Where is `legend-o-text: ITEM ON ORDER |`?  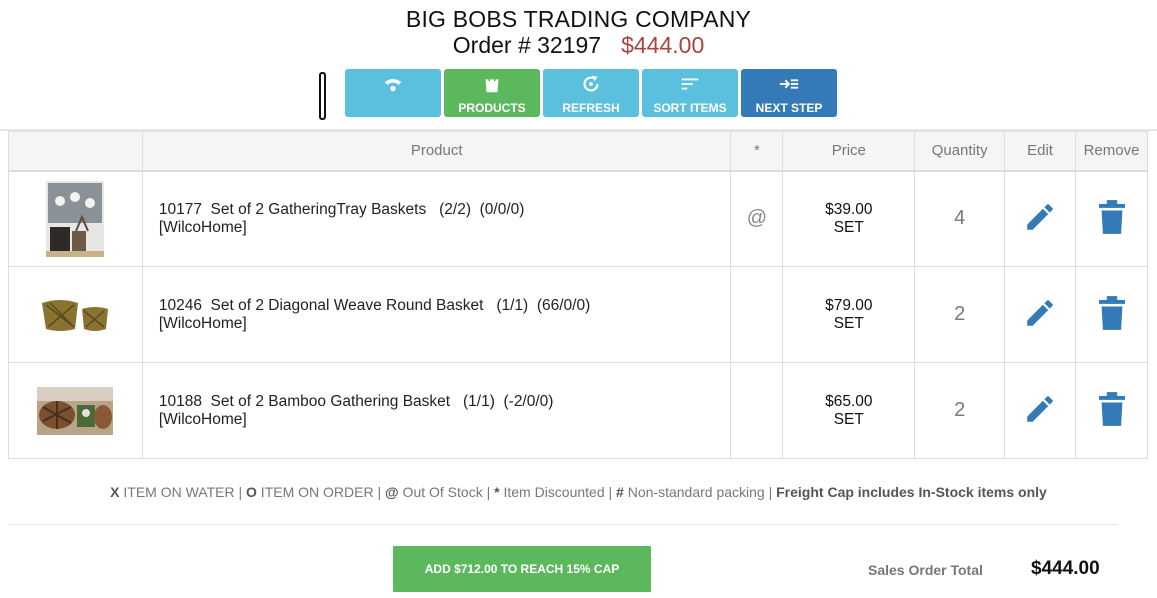
legend-o-text: ITEM ON ORDER | is located at coordinates (321, 492).